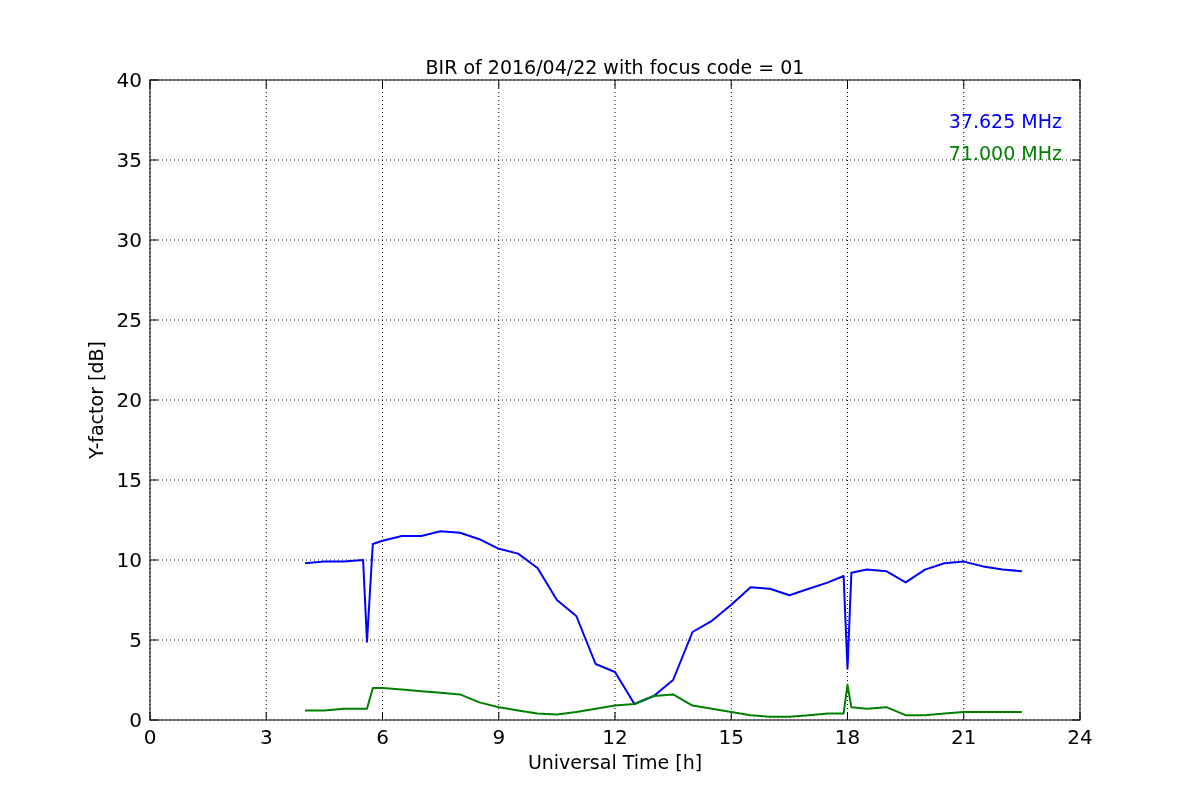 The height and width of the screenshot is (800, 1200). What do you see at coordinates (1005, 121) in the screenshot?
I see `legend-label: 37.625 MHz` at bounding box center [1005, 121].